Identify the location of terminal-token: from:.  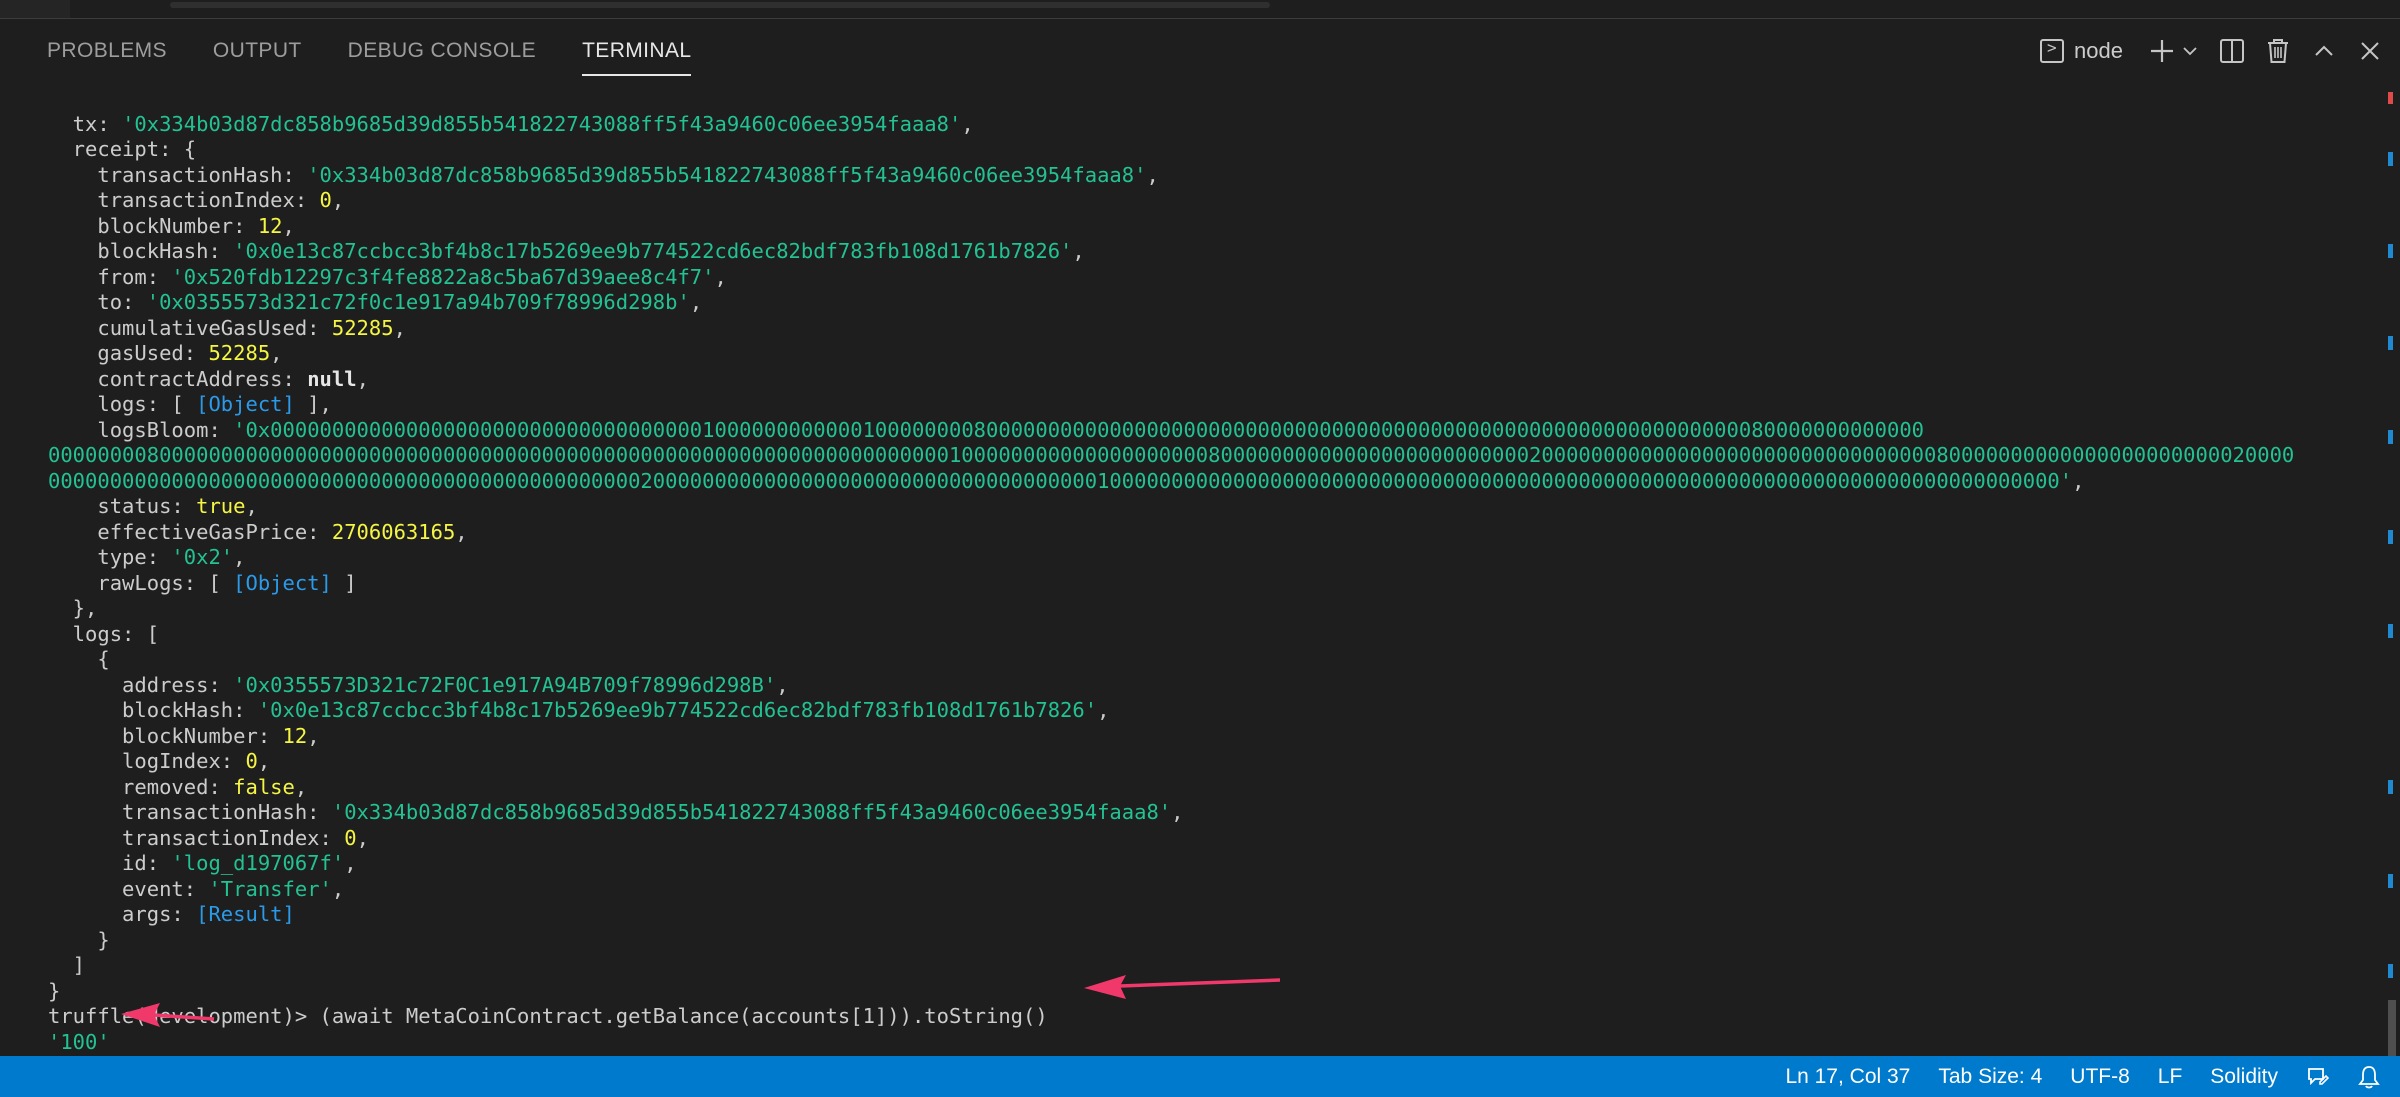
(110, 276).